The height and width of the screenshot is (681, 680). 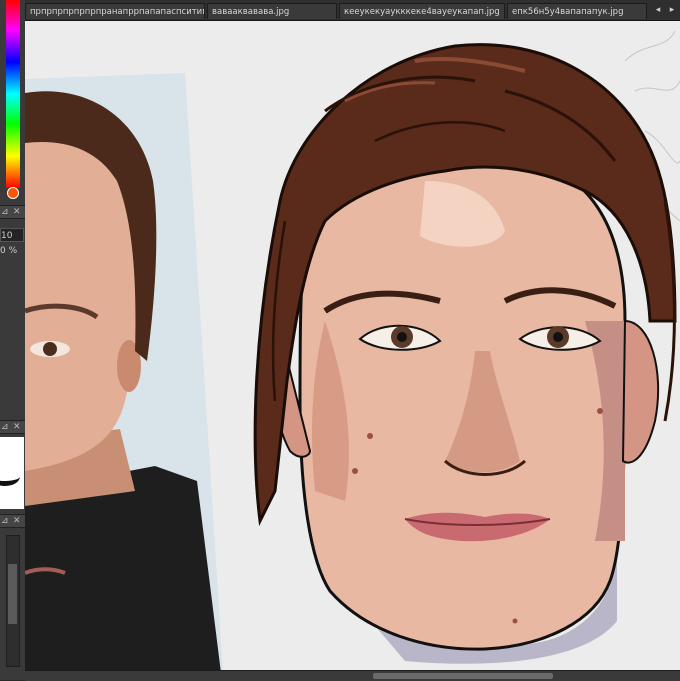 What do you see at coordinates (12, 594) in the screenshot?
I see `panel-scrollbar-thumb` at bounding box center [12, 594].